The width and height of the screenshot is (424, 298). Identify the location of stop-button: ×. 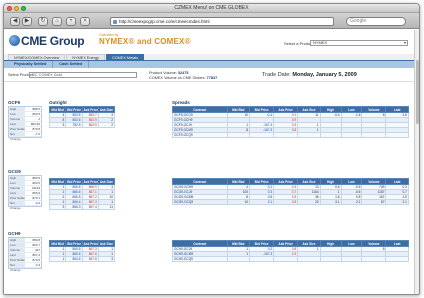
(85, 21).